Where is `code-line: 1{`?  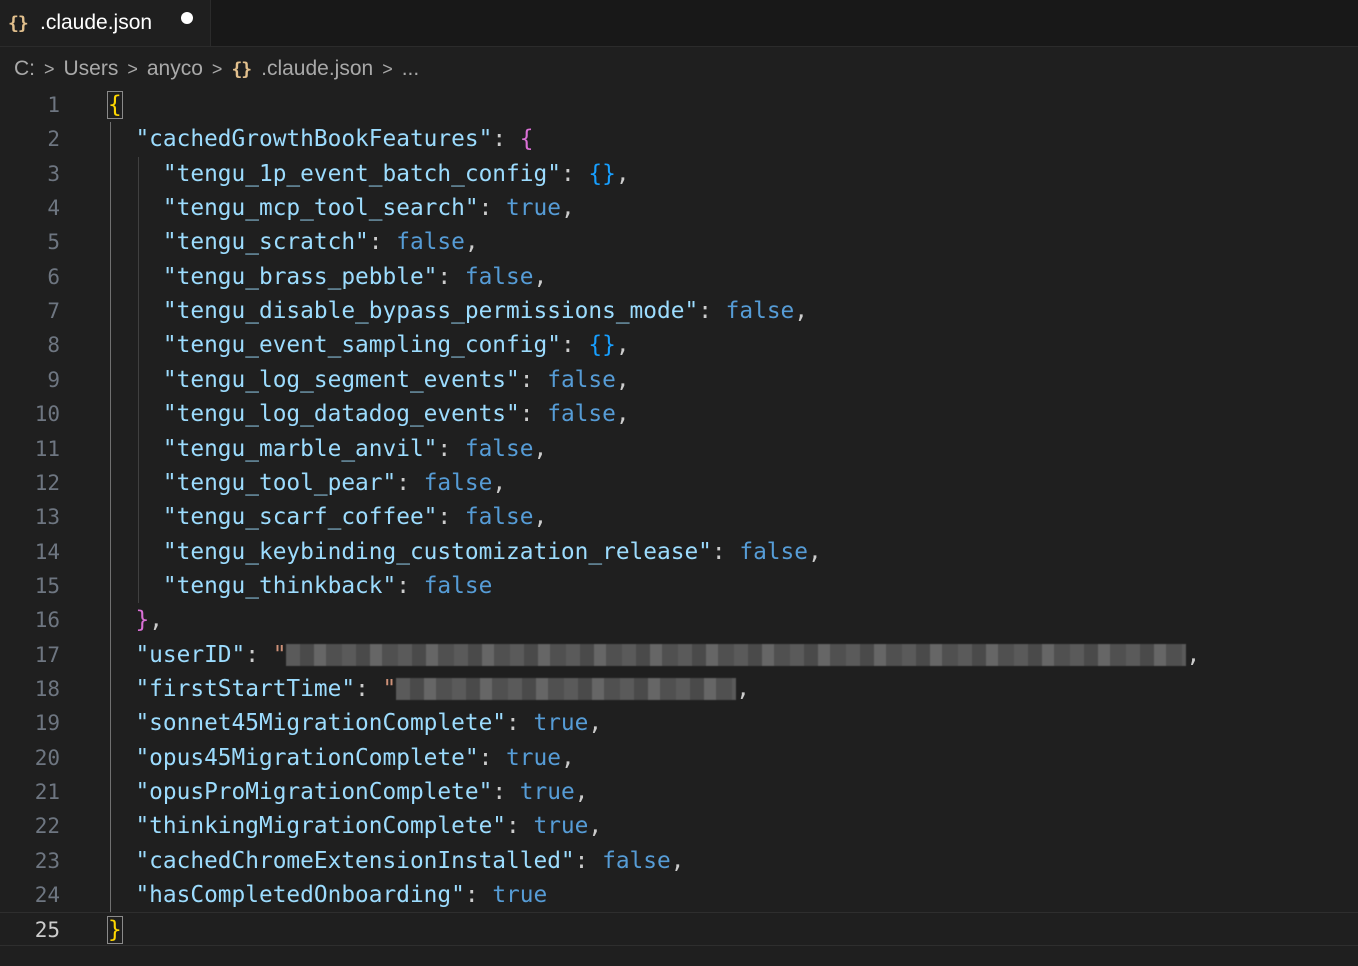
code-line: 1{ is located at coordinates (679, 105).